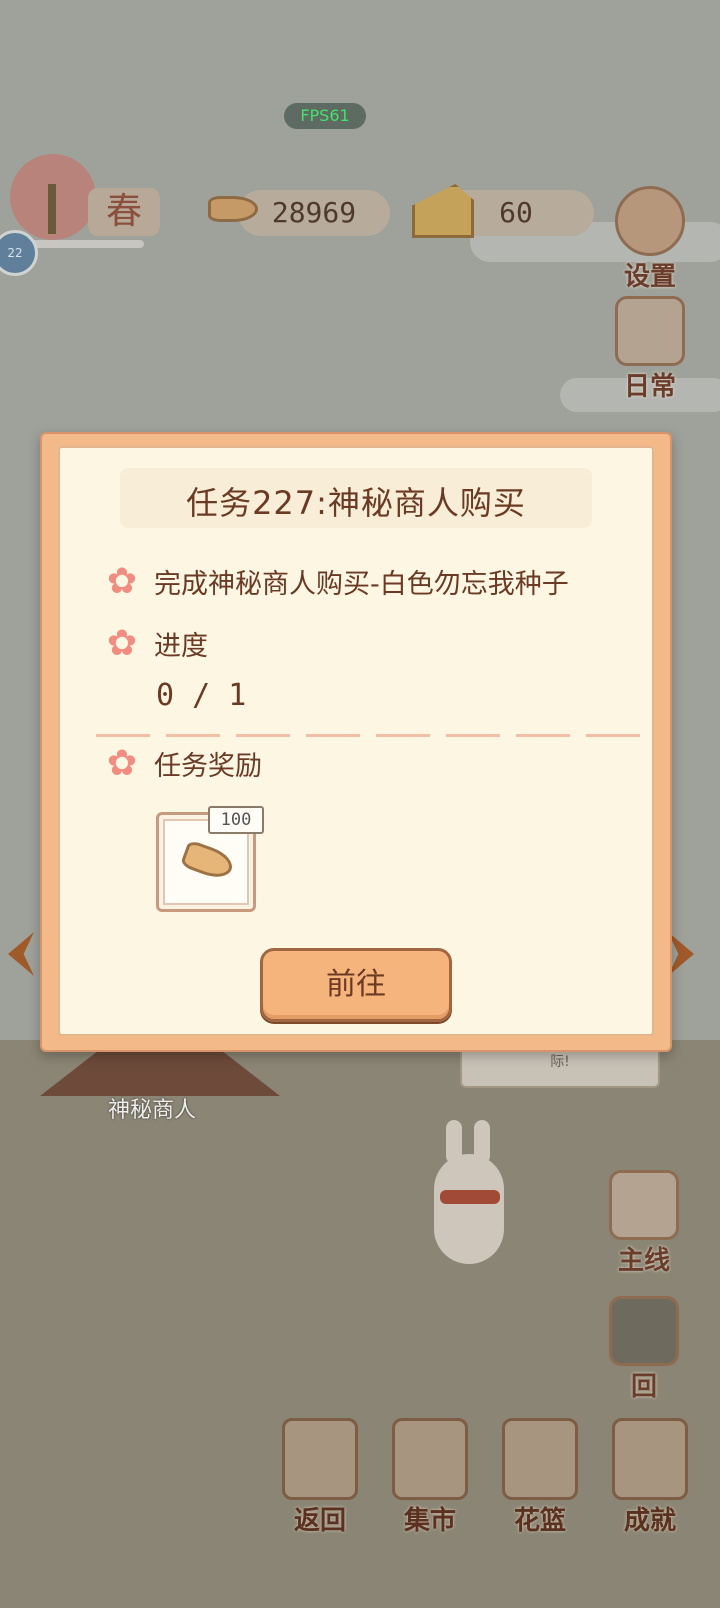  I want to click on quest-description: 完成神秘商人购买-白色勿忘我种子, so click(361, 584).